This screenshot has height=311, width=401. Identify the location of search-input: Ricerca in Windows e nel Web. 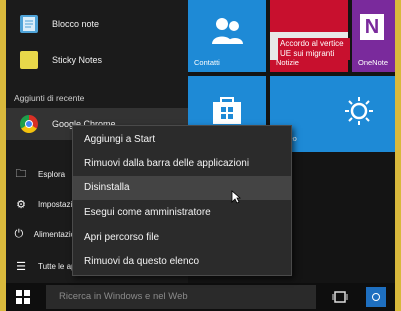
(181, 297).